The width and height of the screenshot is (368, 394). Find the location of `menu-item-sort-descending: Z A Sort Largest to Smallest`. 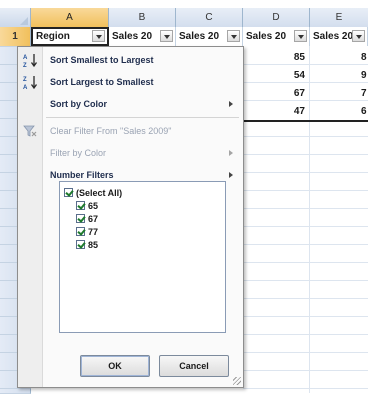

menu-item-sort-descending: Z A Sort Largest to Smallest is located at coordinates (130, 82).